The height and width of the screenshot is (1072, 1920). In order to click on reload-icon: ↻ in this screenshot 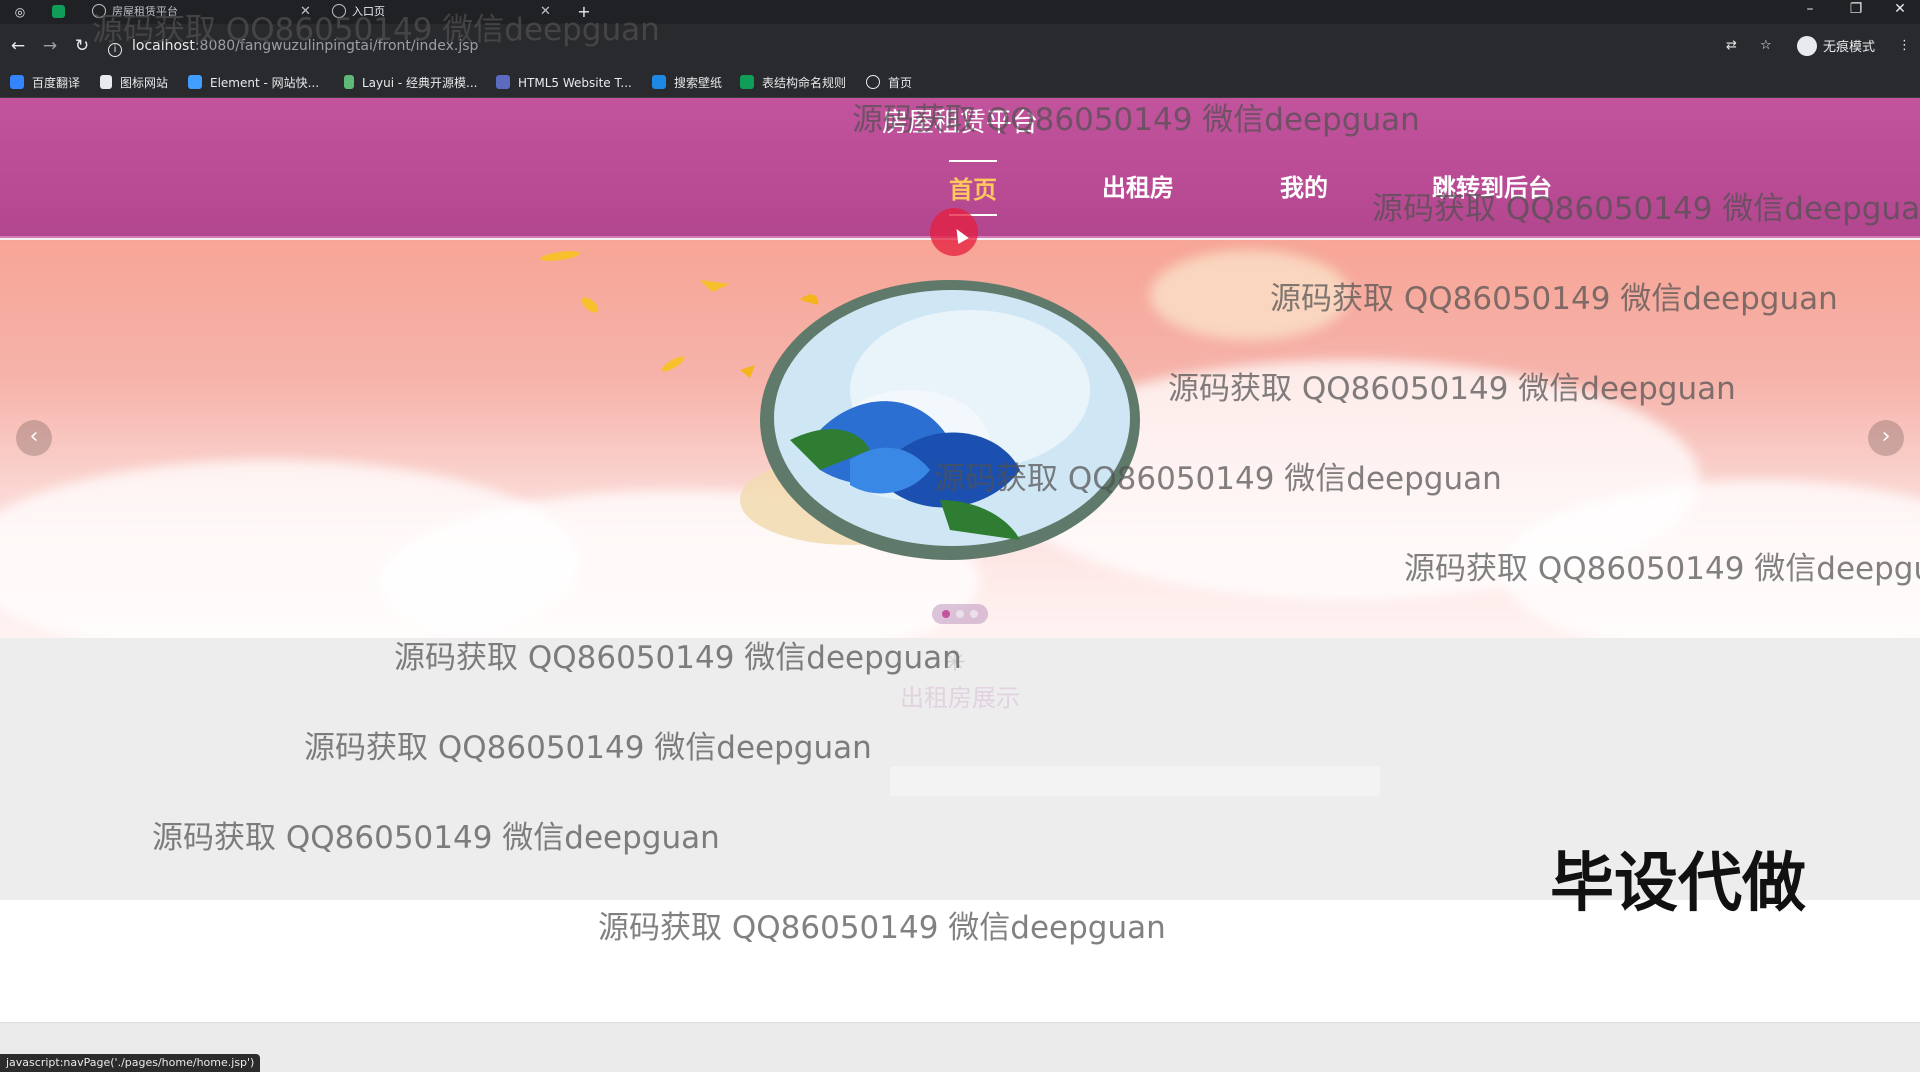, I will do `click(82, 46)`.